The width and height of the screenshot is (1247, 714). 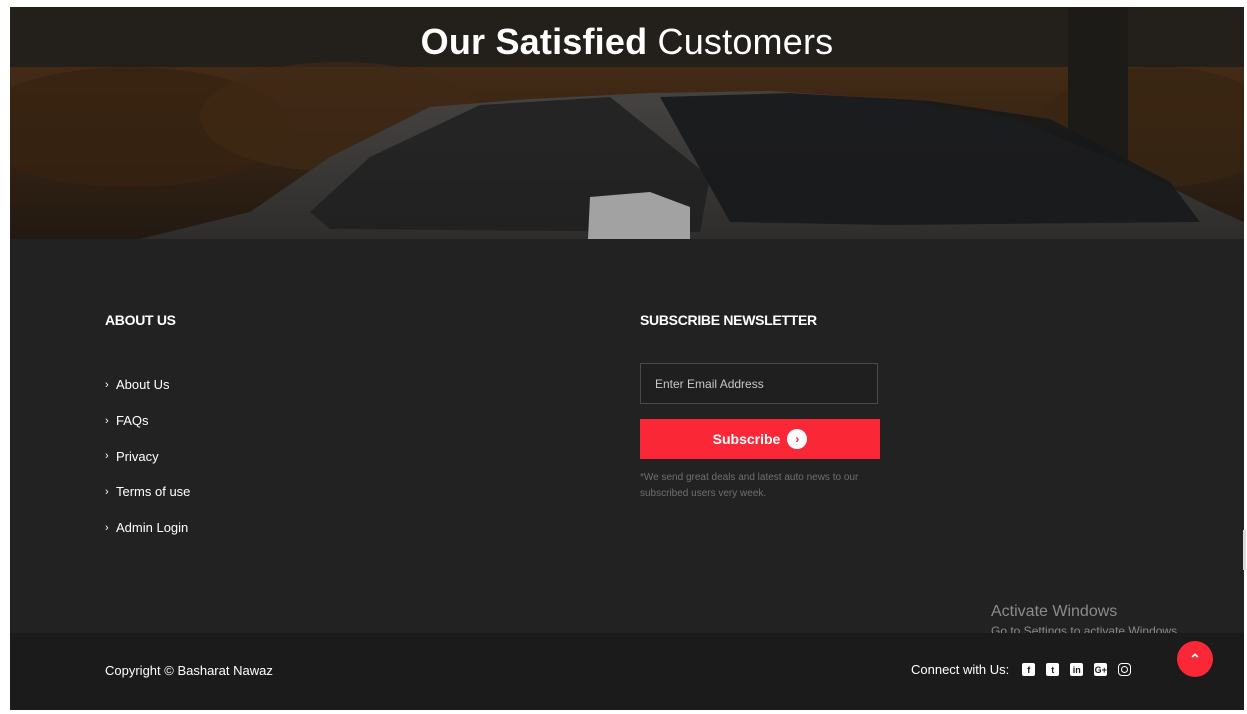 What do you see at coordinates (960, 669) in the screenshot?
I see `connect-label: Connect with Us:` at bounding box center [960, 669].